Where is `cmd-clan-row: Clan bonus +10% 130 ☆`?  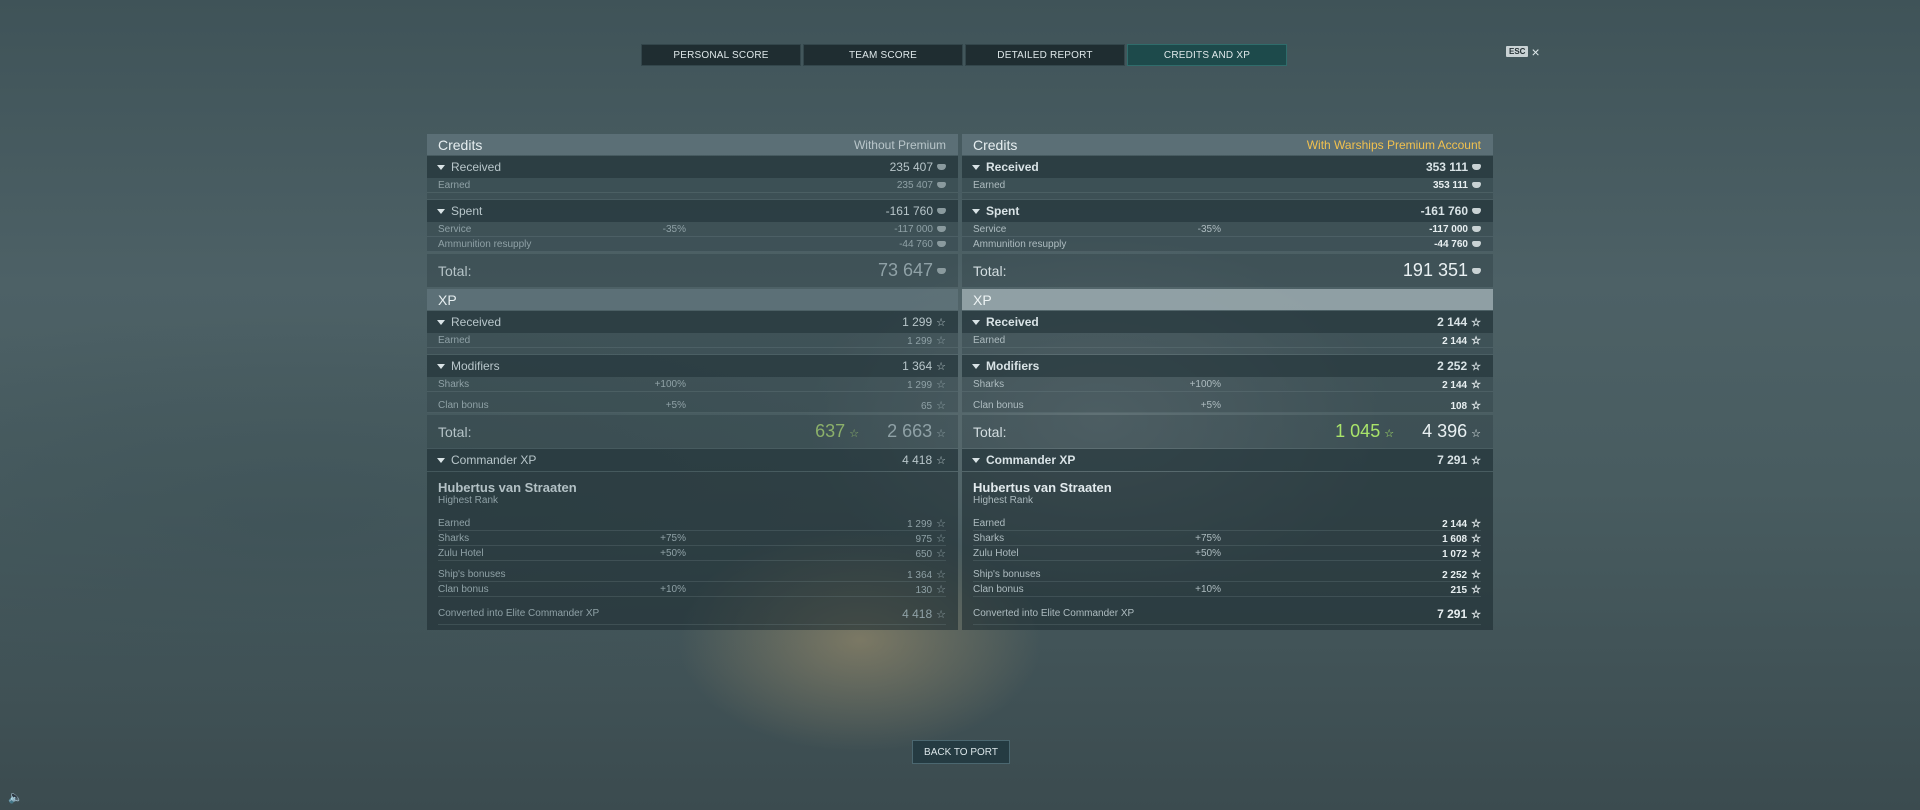 cmd-clan-row: Clan bonus +10% 130 ☆ is located at coordinates (692, 590).